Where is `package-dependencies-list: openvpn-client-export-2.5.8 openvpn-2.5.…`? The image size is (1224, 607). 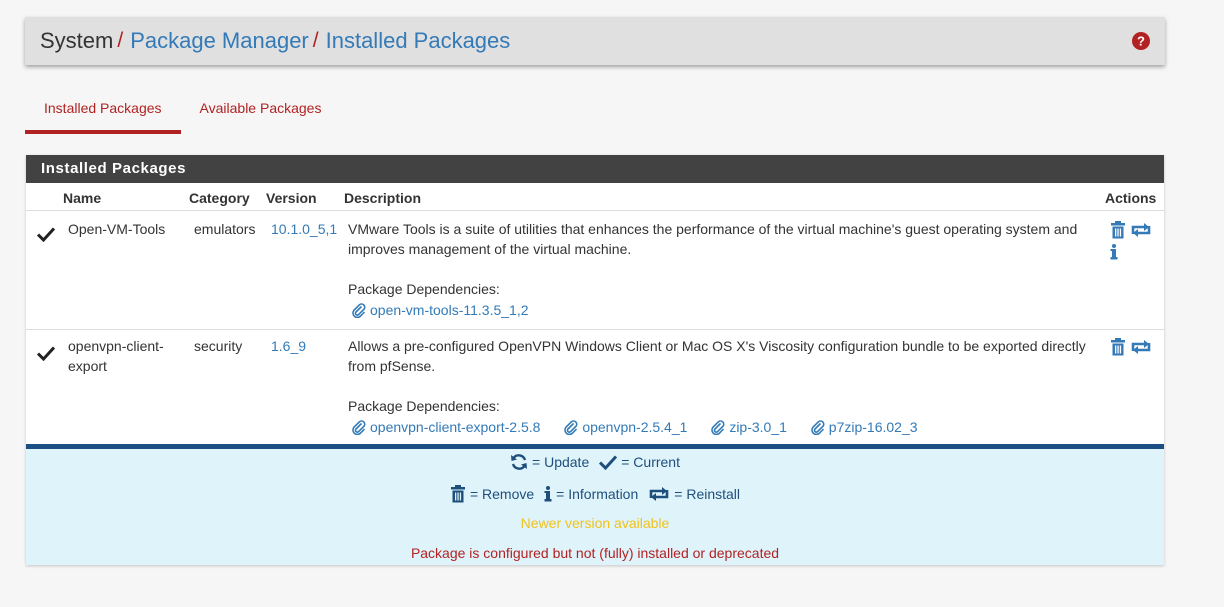 package-dependencies-list: openvpn-client-export-2.5.8 openvpn-2.5.… is located at coordinates (645, 428).